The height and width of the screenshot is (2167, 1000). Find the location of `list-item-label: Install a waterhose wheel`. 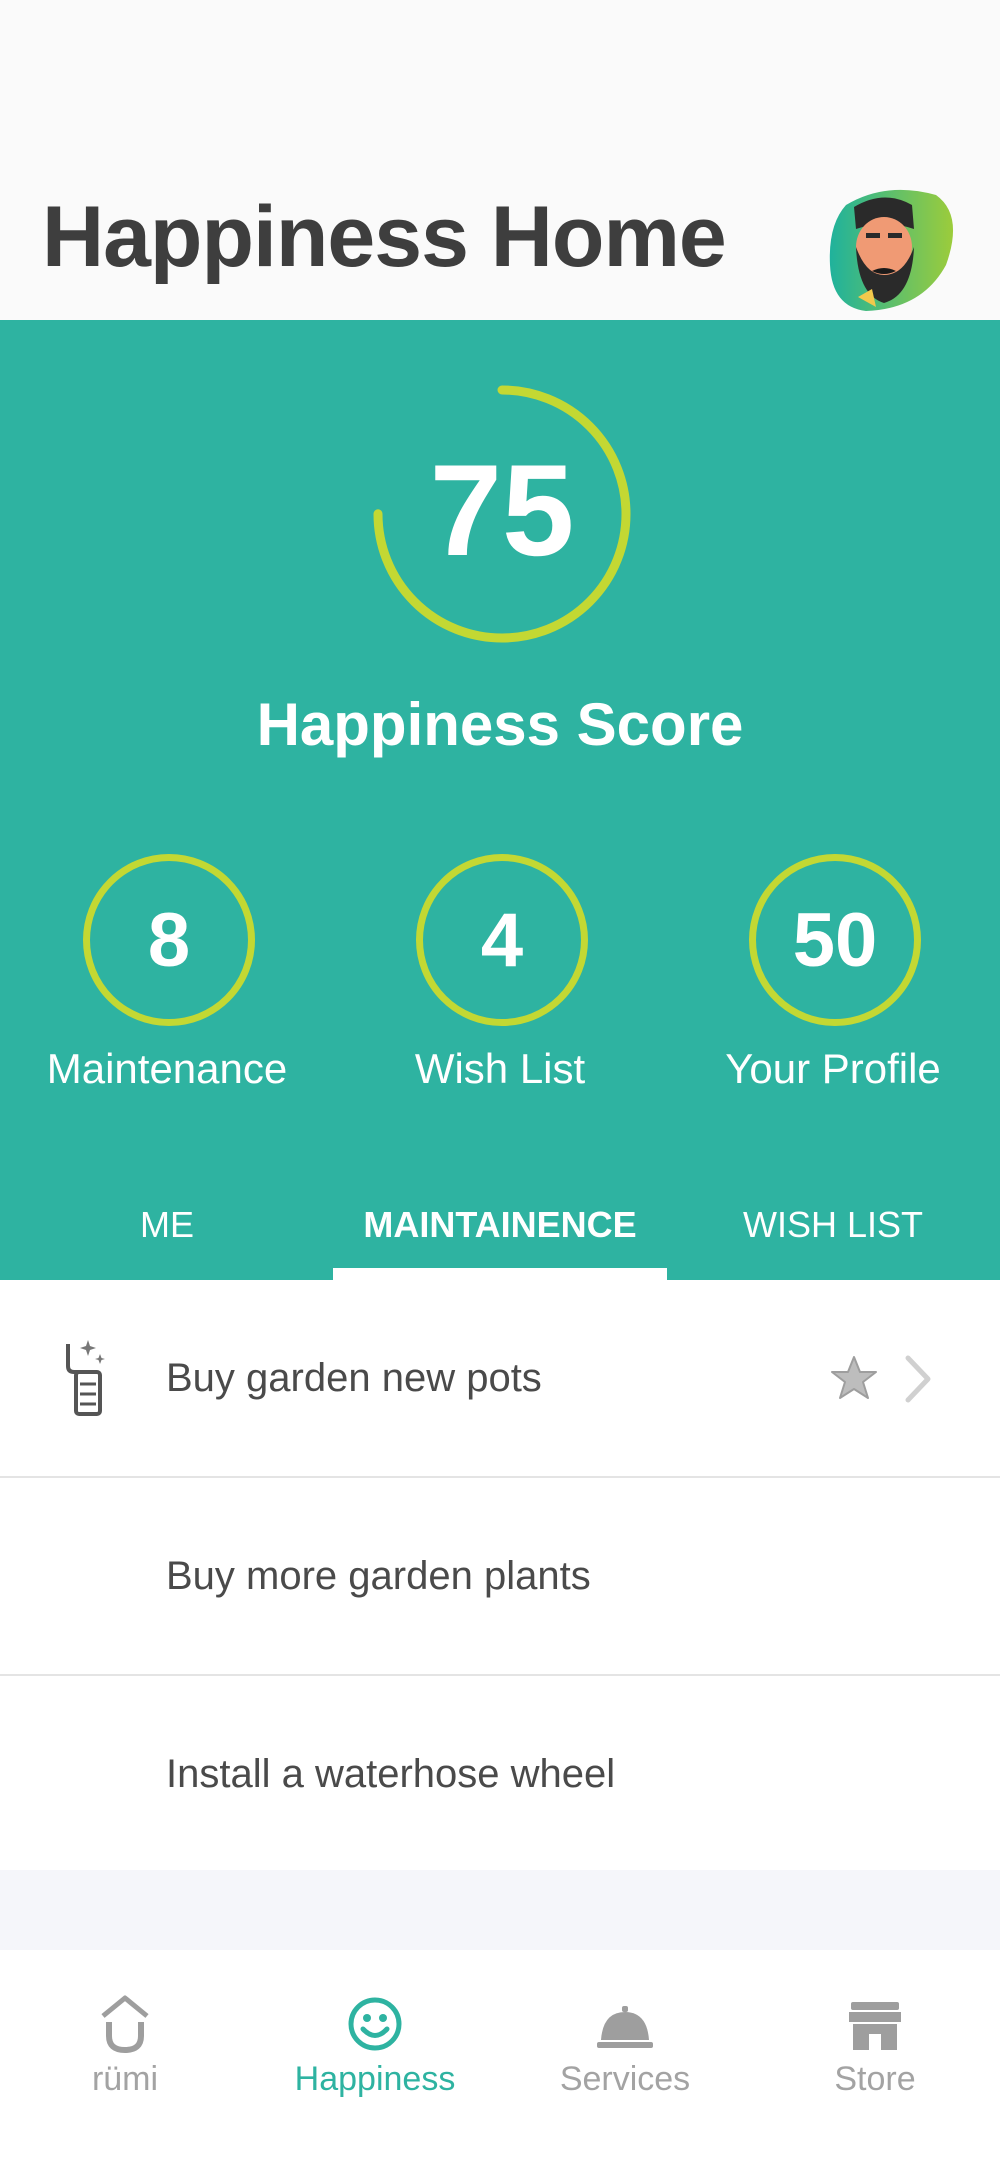

list-item-label: Install a waterhose wheel is located at coordinates (391, 1774).